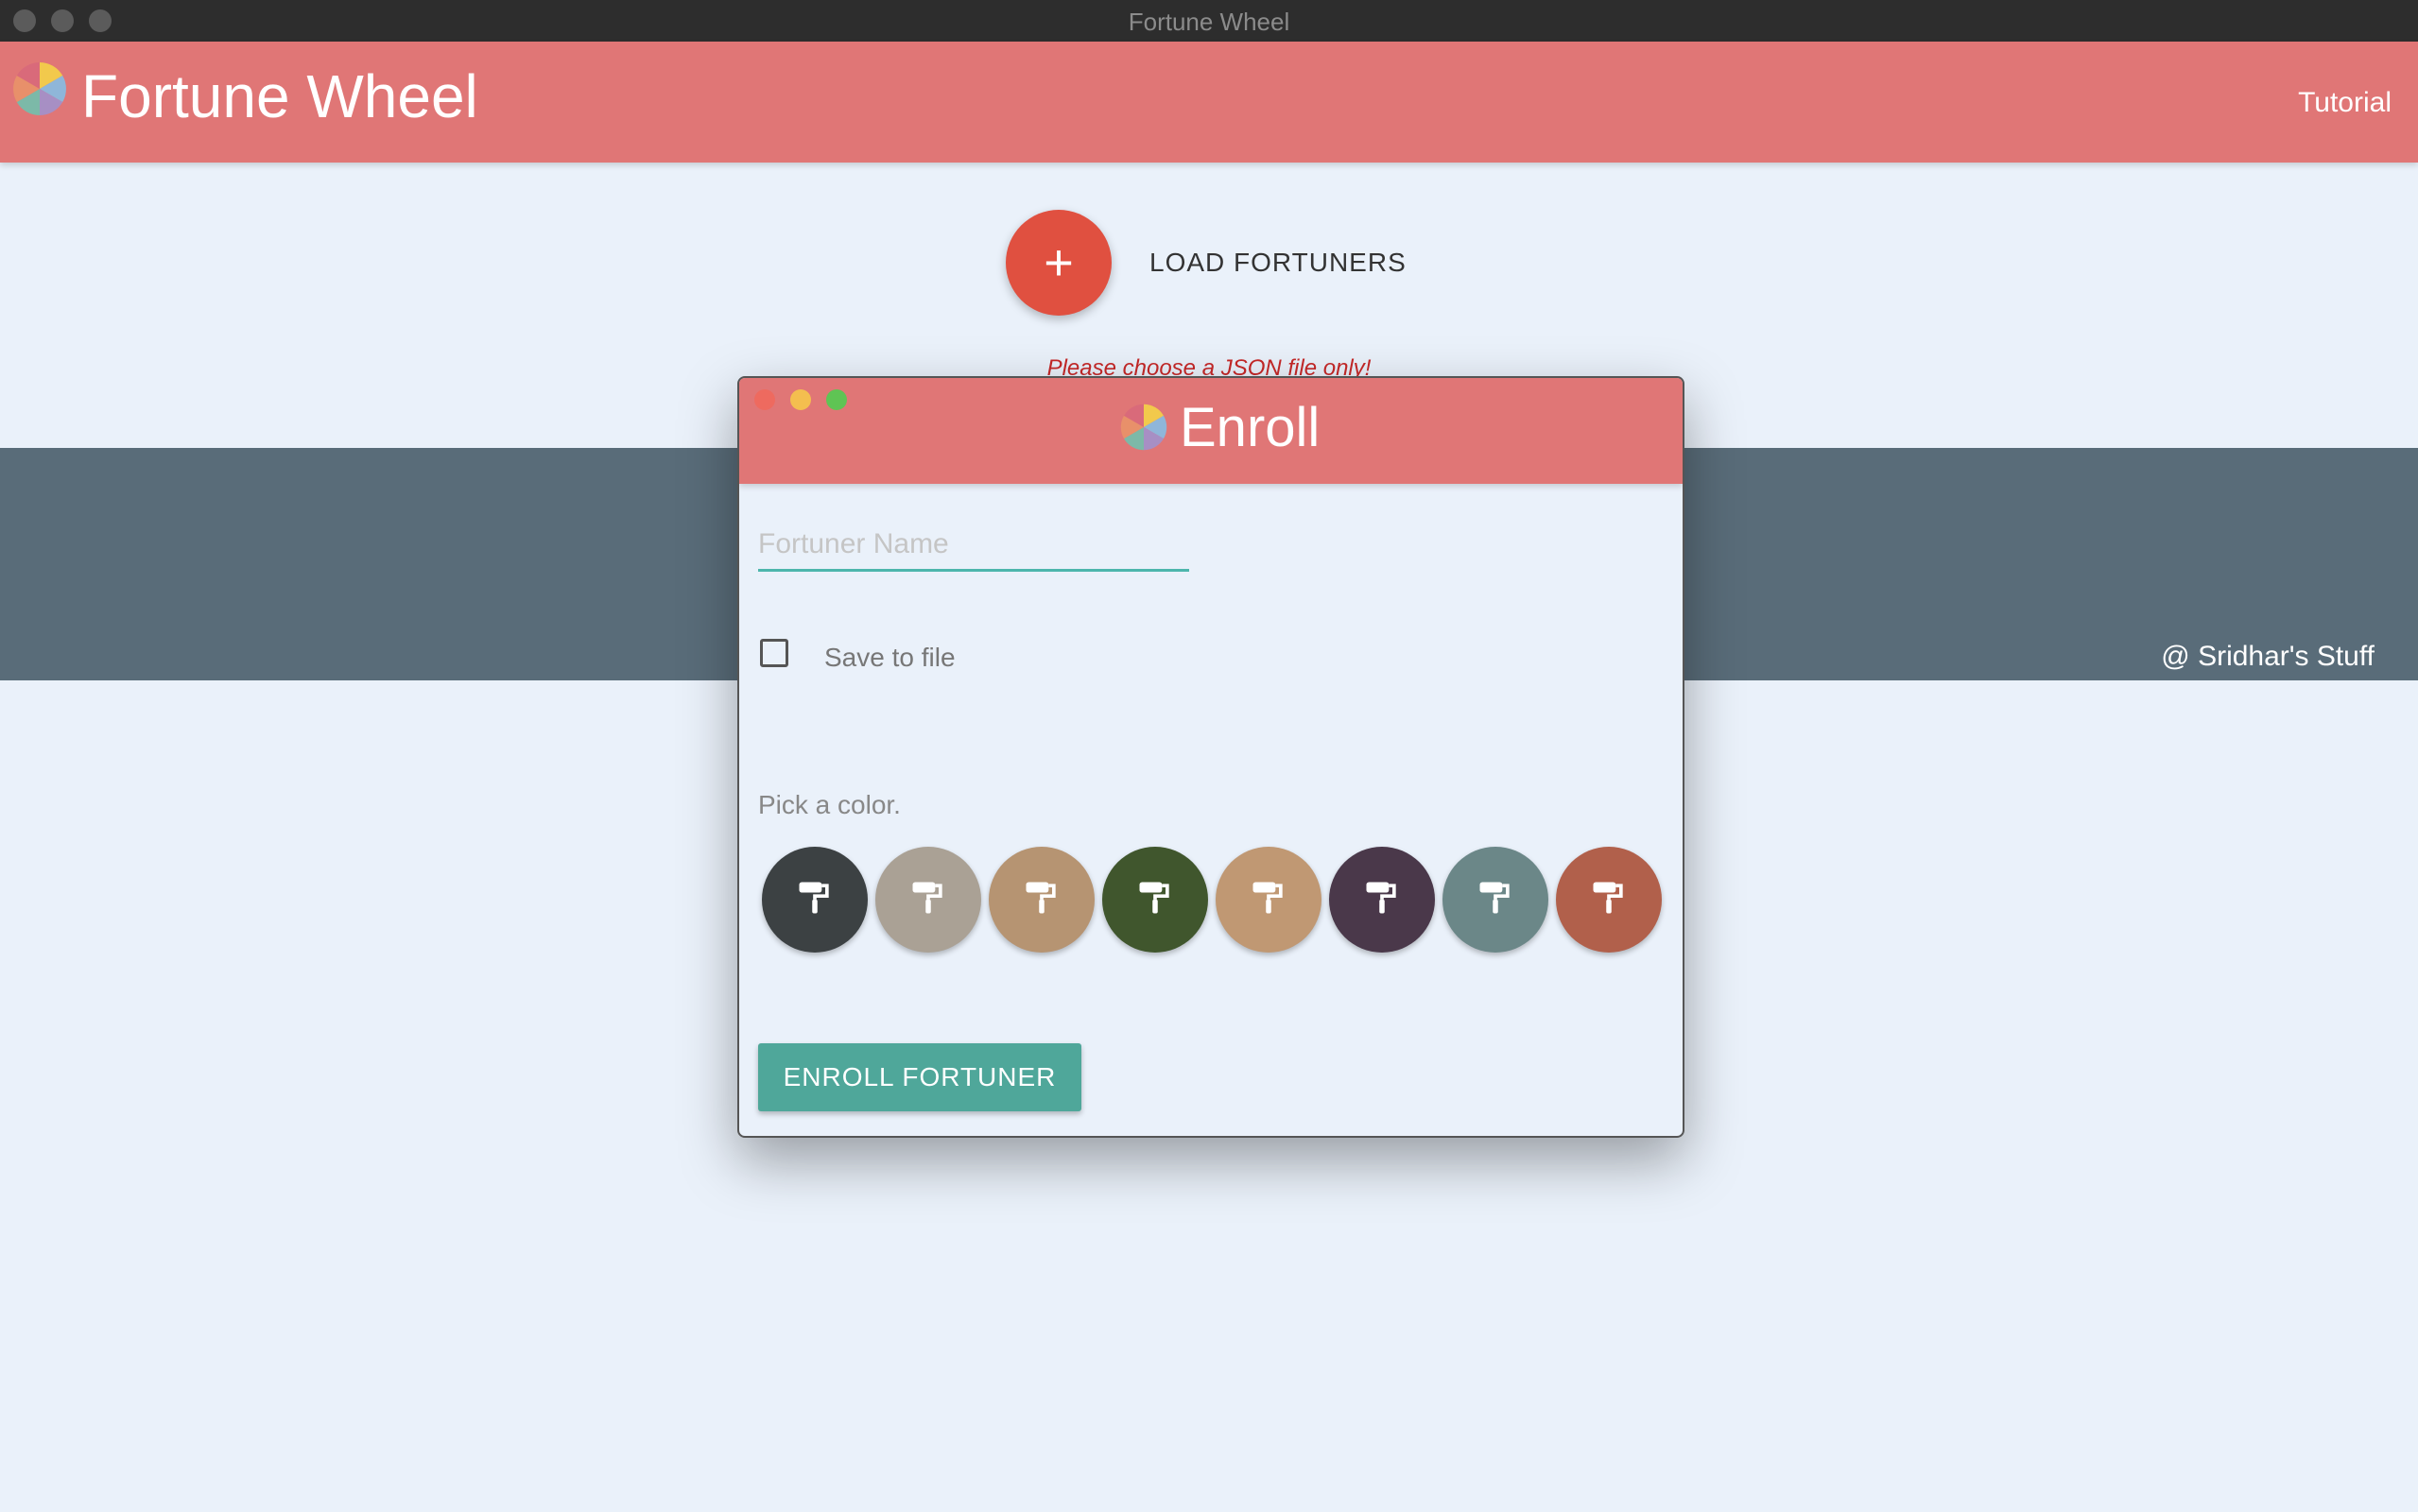 The image size is (2418, 1512). Describe the element at coordinates (1278, 263) in the screenshot. I see `load-fortuners-label: LOAD FORTUNERS` at that location.